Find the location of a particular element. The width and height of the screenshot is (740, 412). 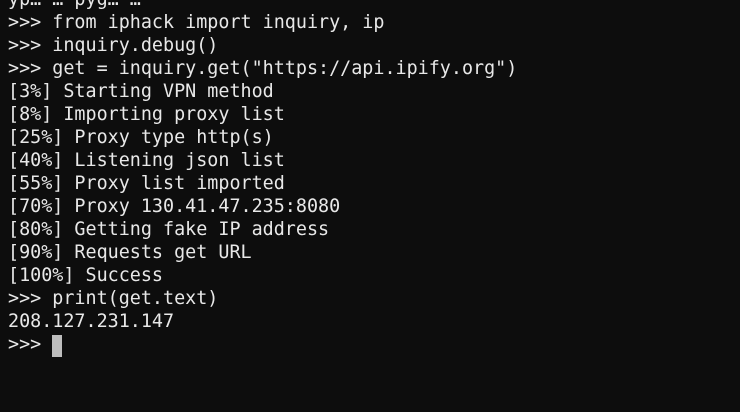

command-line: >>> inquiry.debug() is located at coordinates (113, 45).